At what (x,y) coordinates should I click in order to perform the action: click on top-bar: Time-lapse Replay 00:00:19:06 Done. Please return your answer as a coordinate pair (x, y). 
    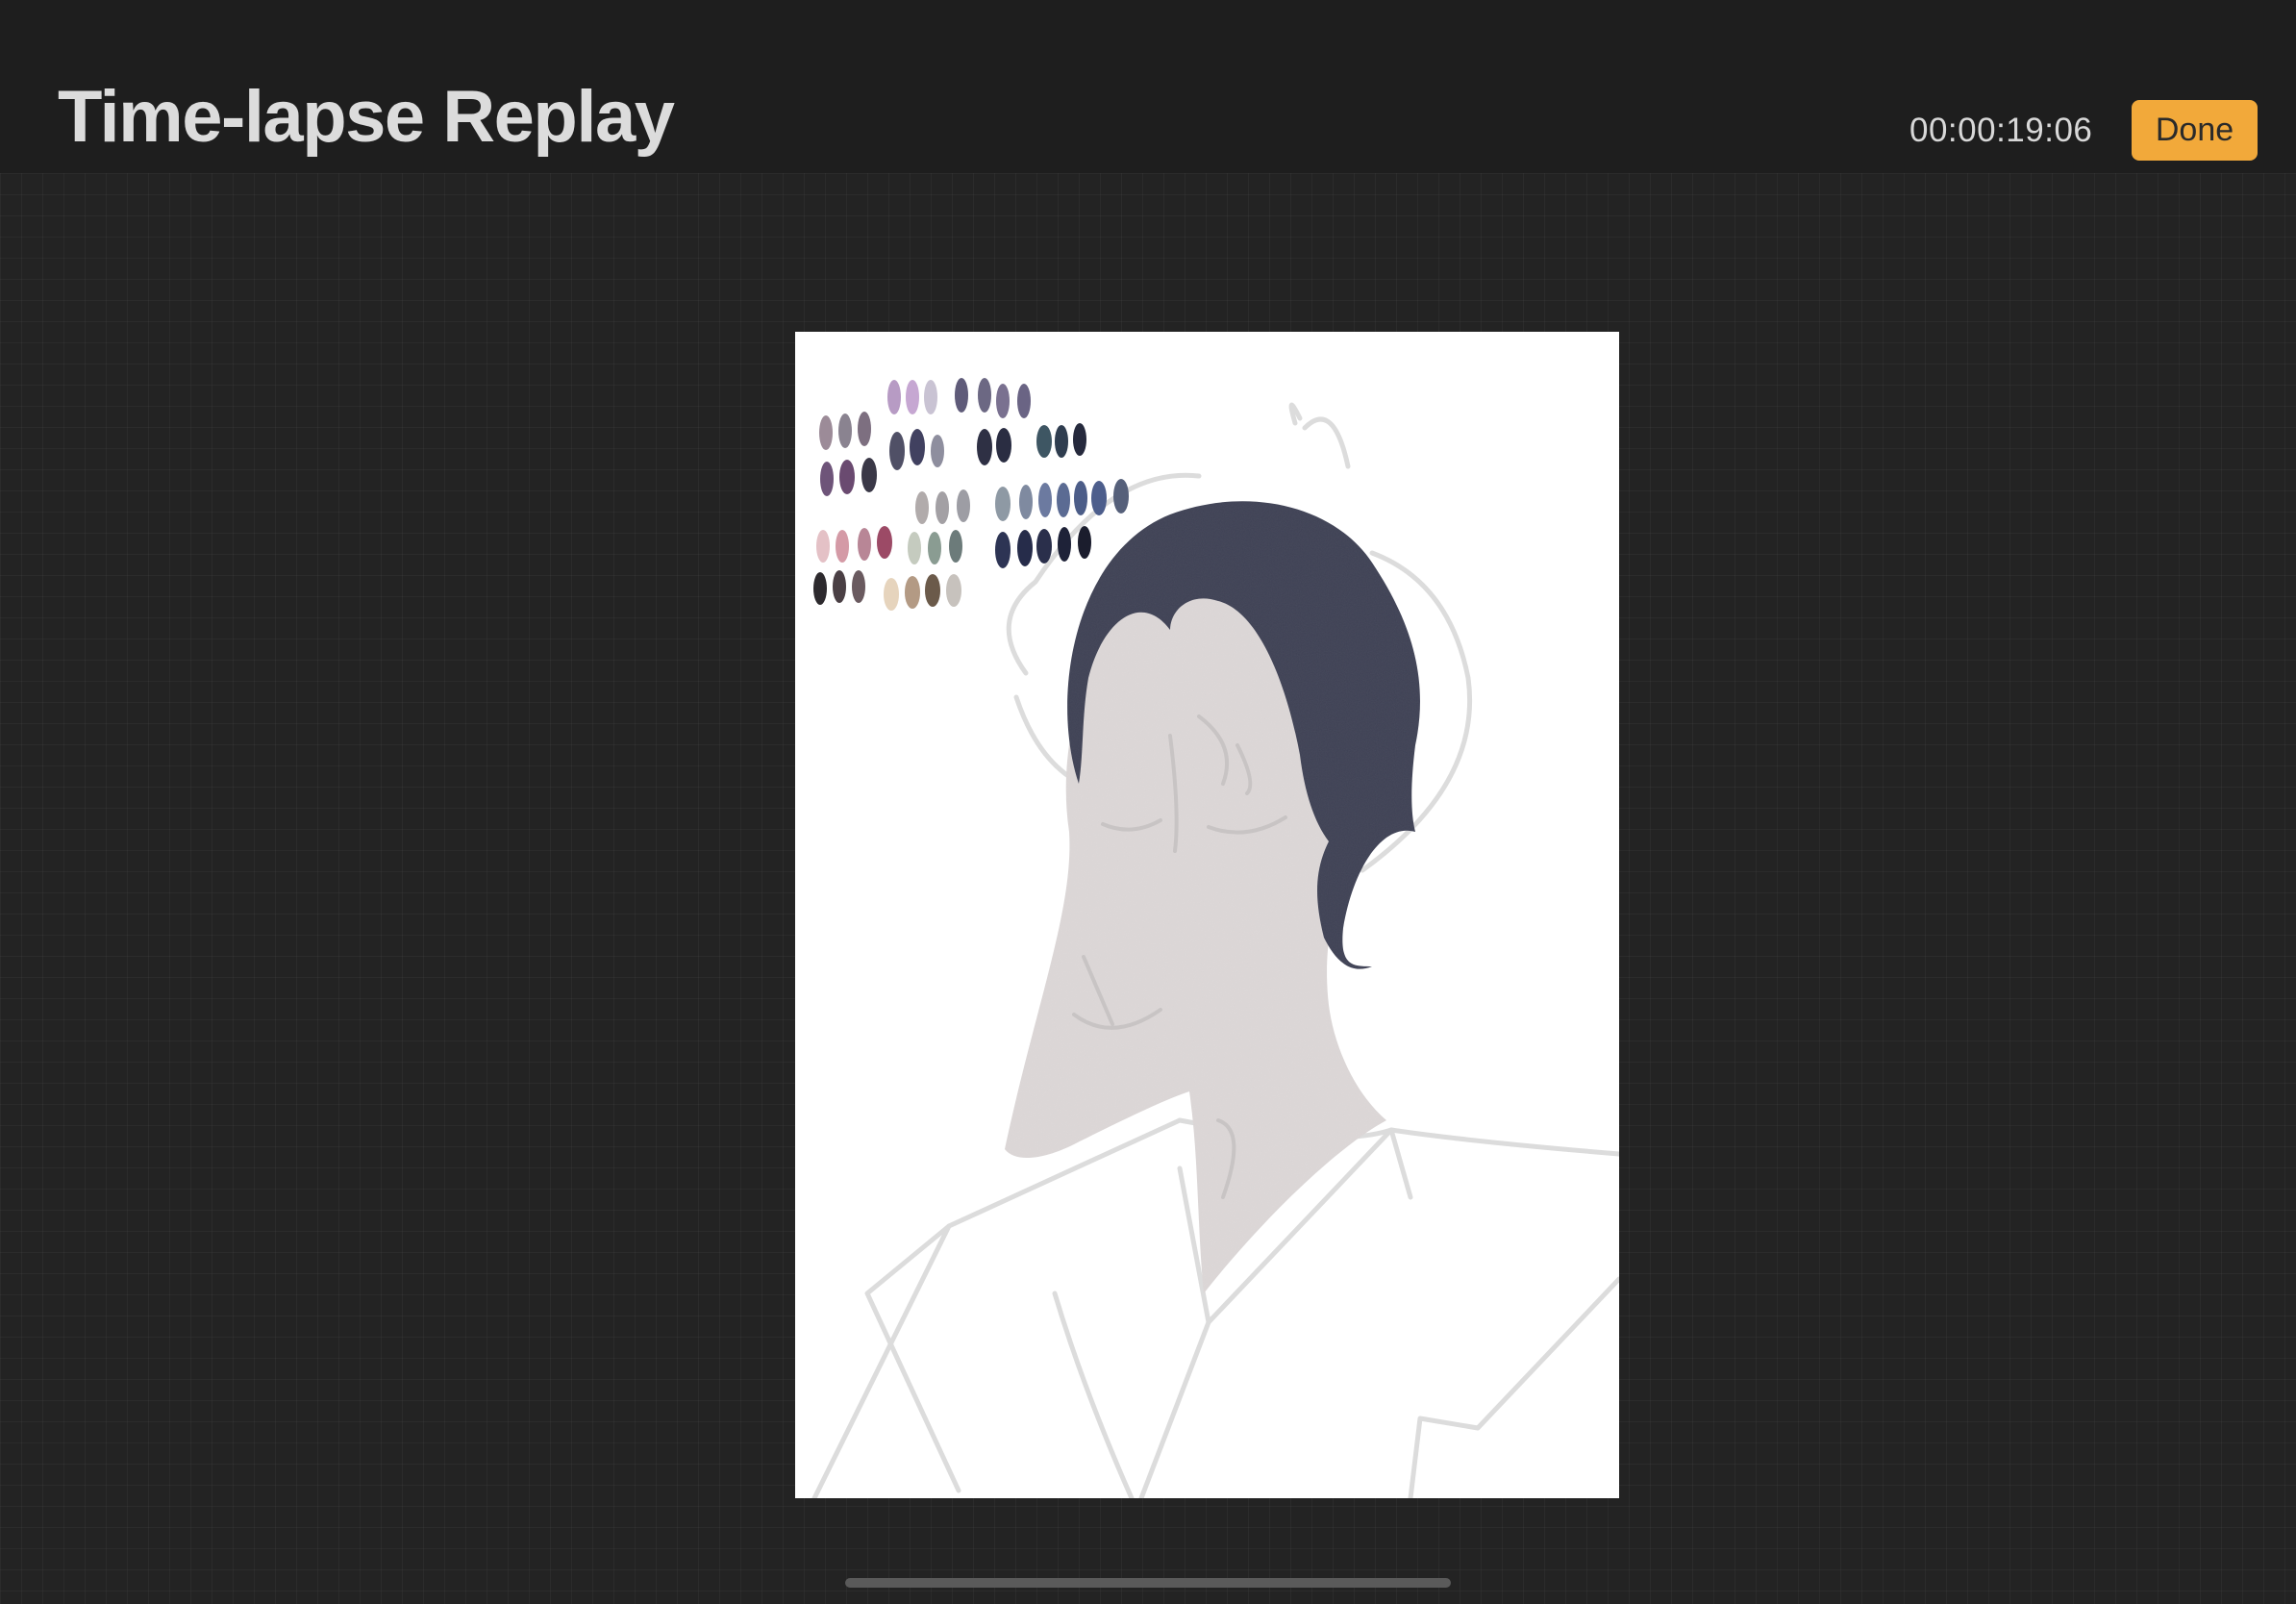
    Looking at the image, I should click on (1148, 86).